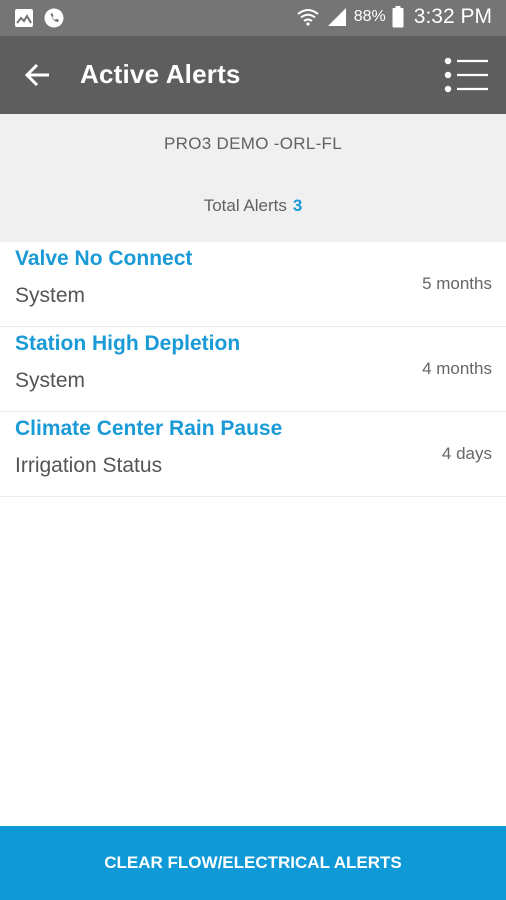 The image size is (506, 900). I want to click on wifi-icon, so click(308, 17).